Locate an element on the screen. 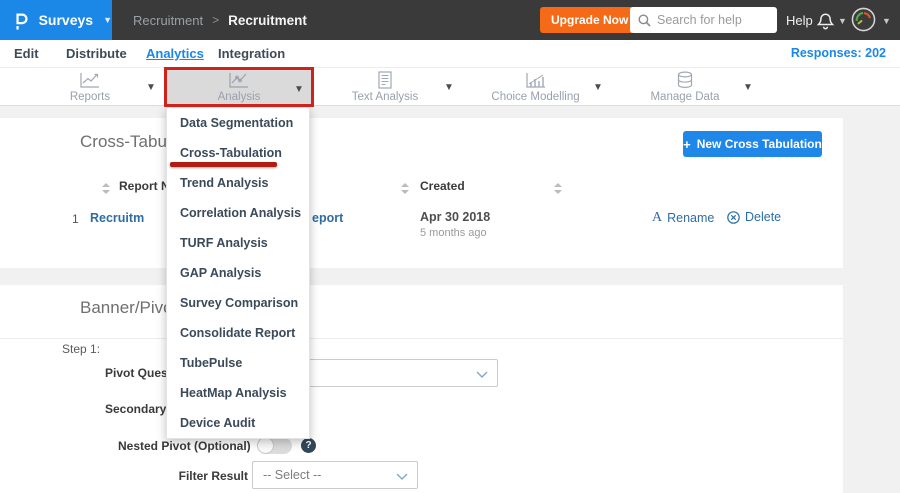 The height and width of the screenshot is (493, 900). pivot-question-label: Pivot Ques is located at coordinates (136, 373).